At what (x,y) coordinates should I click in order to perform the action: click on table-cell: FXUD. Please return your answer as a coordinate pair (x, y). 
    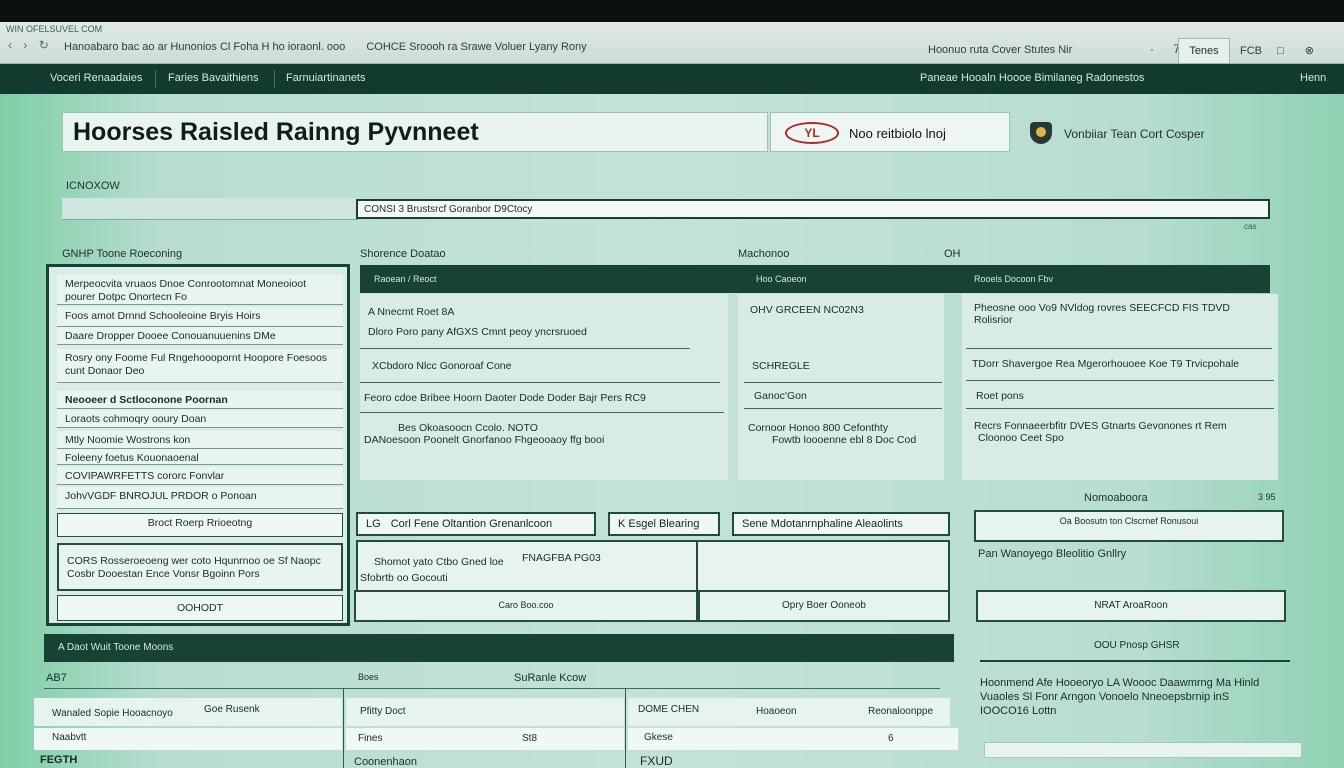
    Looking at the image, I should click on (656, 761).